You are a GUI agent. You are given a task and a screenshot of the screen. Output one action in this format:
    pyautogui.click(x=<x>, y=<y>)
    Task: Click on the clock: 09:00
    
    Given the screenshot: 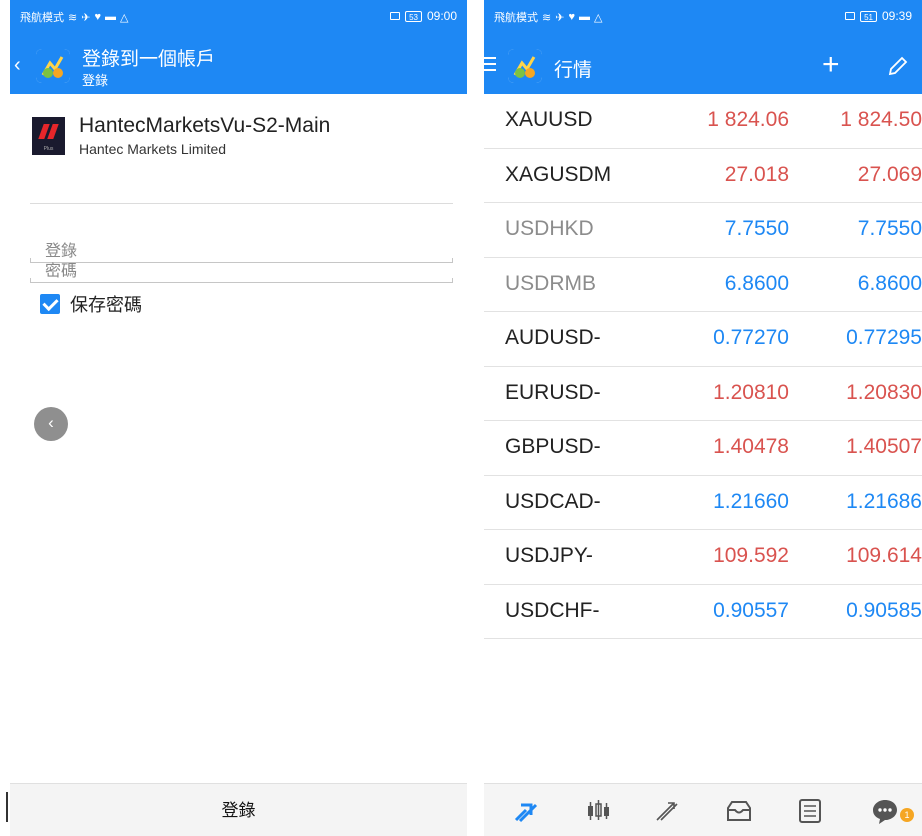 What is the action you would take?
    pyautogui.click(x=441, y=16)
    